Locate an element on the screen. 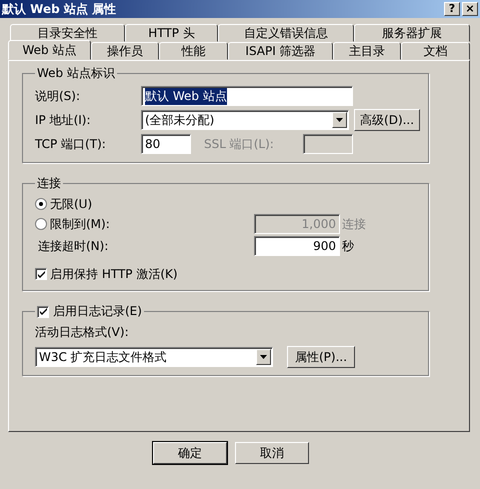 The height and width of the screenshot is (489, 480). group-title: Web 站点标识 is located at coordinates (76, 73).